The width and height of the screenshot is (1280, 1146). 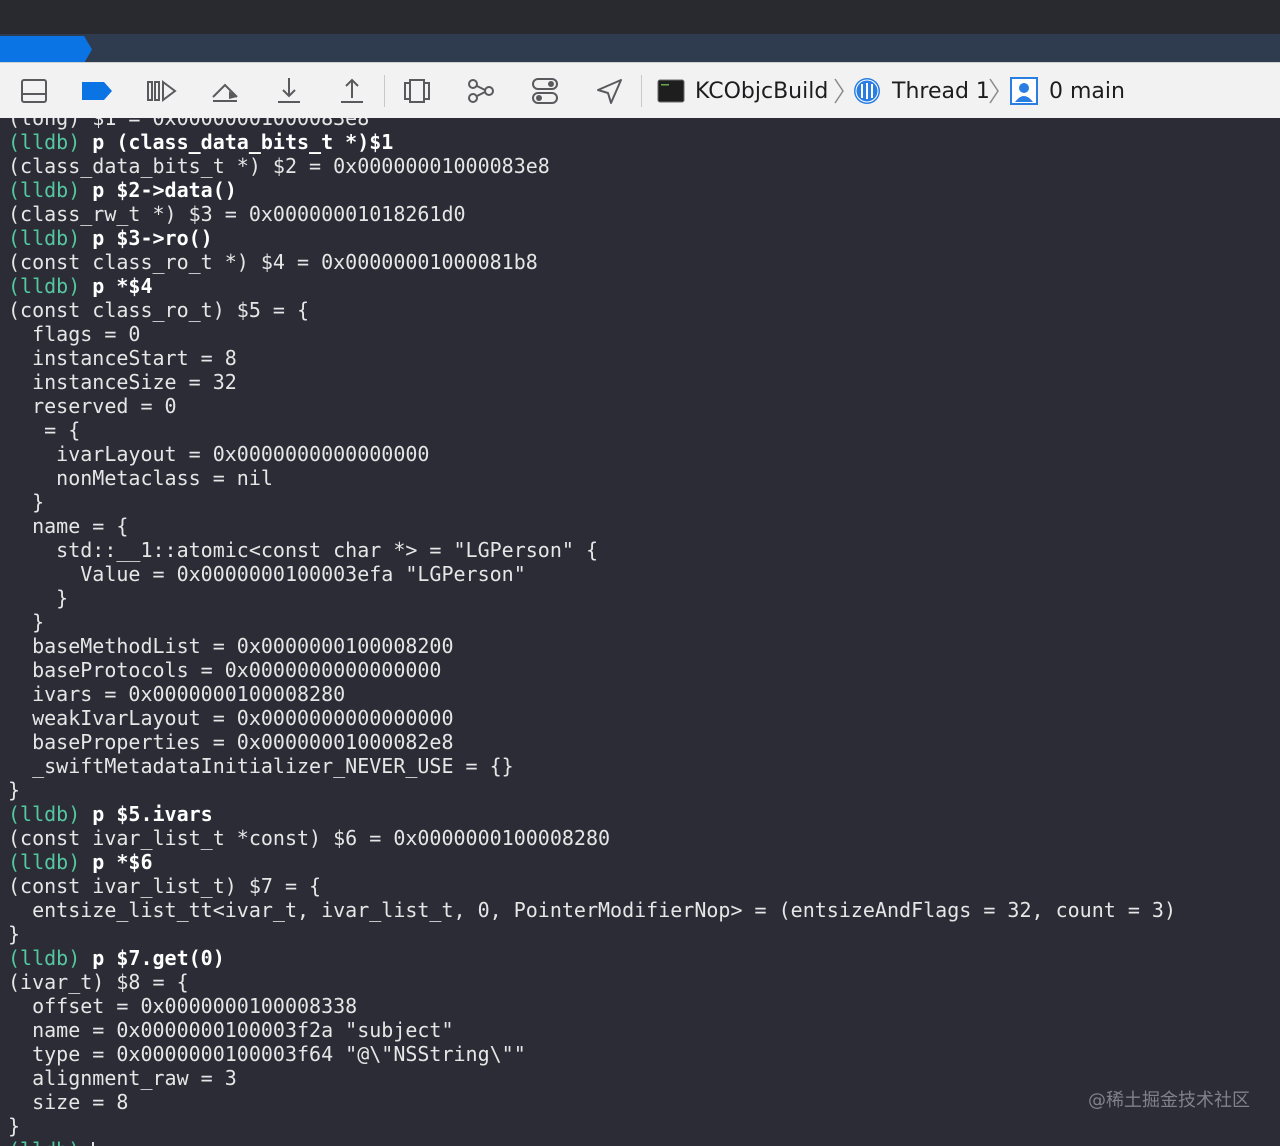 What do you see at coordinates (92, 406) in the screenshot?
I see `console-output-line: reserved = 0` at bounding box center [92, 406].